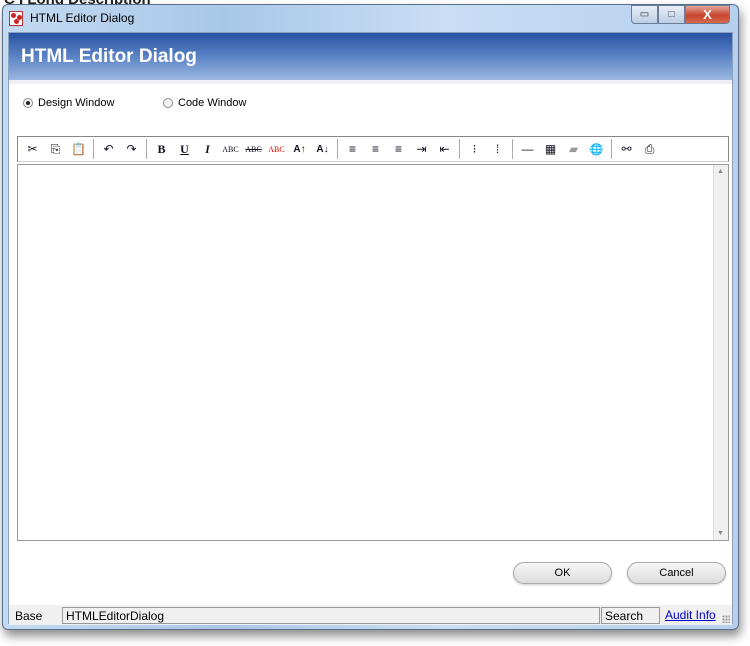 The width and height of the screenshot is (750, 646). I want to click on align-left-icon: ≡, so click(352, 149).